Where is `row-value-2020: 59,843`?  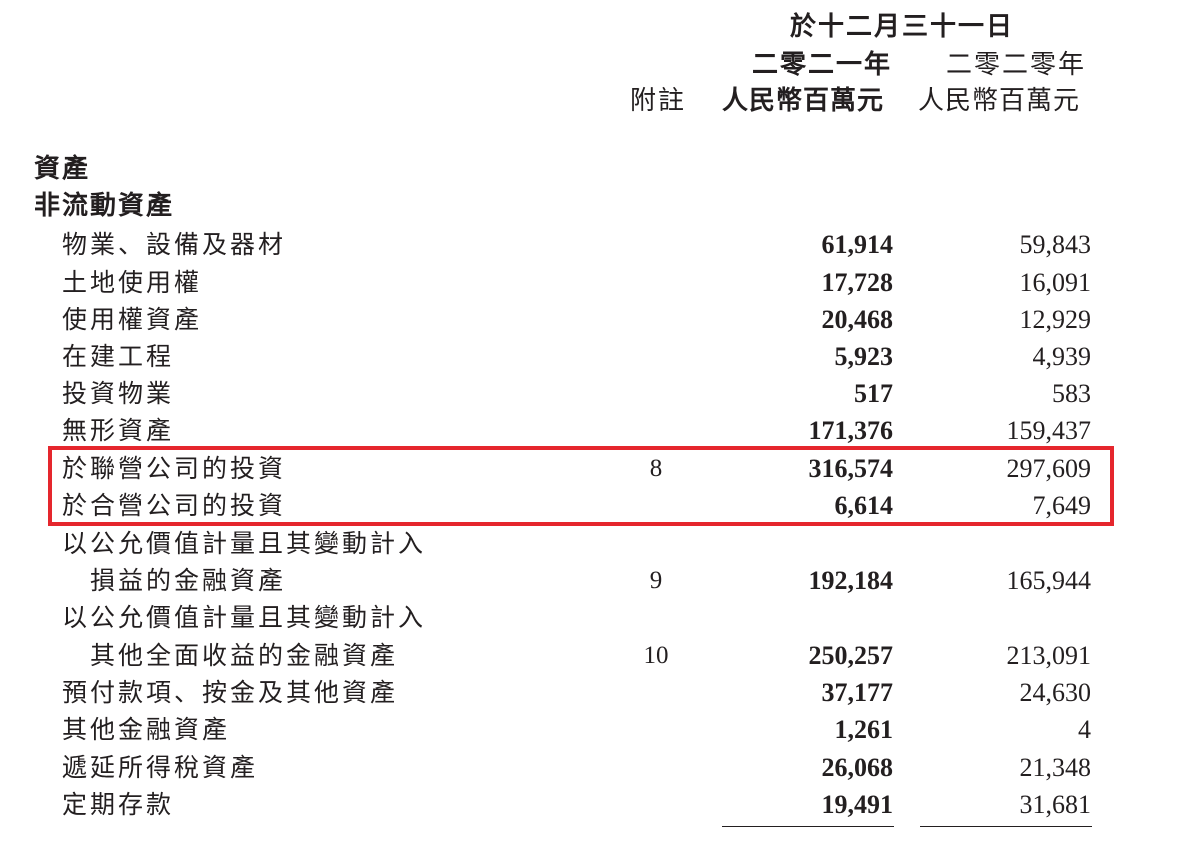
row-value-2020: 59,843 is located at coordinates (1055, 244).